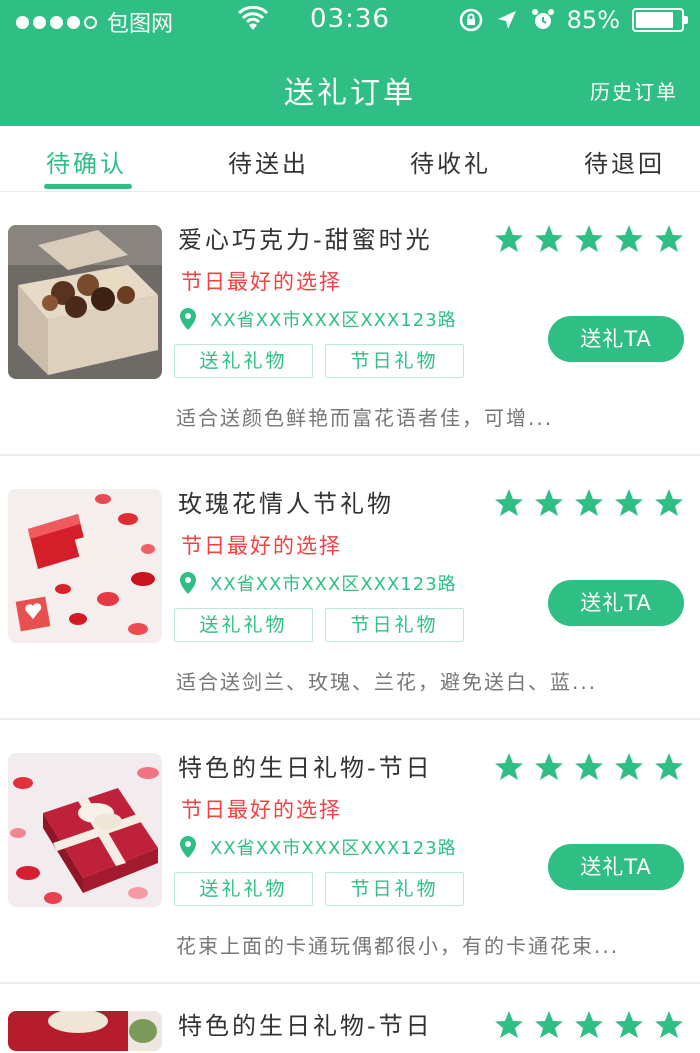 This screenshot has height=1053, width=700. What do you see at coordinates (86, 161) in the screenshot?
I see `tab-pending-confirm: 待确认` at bounding box center [86, 161].